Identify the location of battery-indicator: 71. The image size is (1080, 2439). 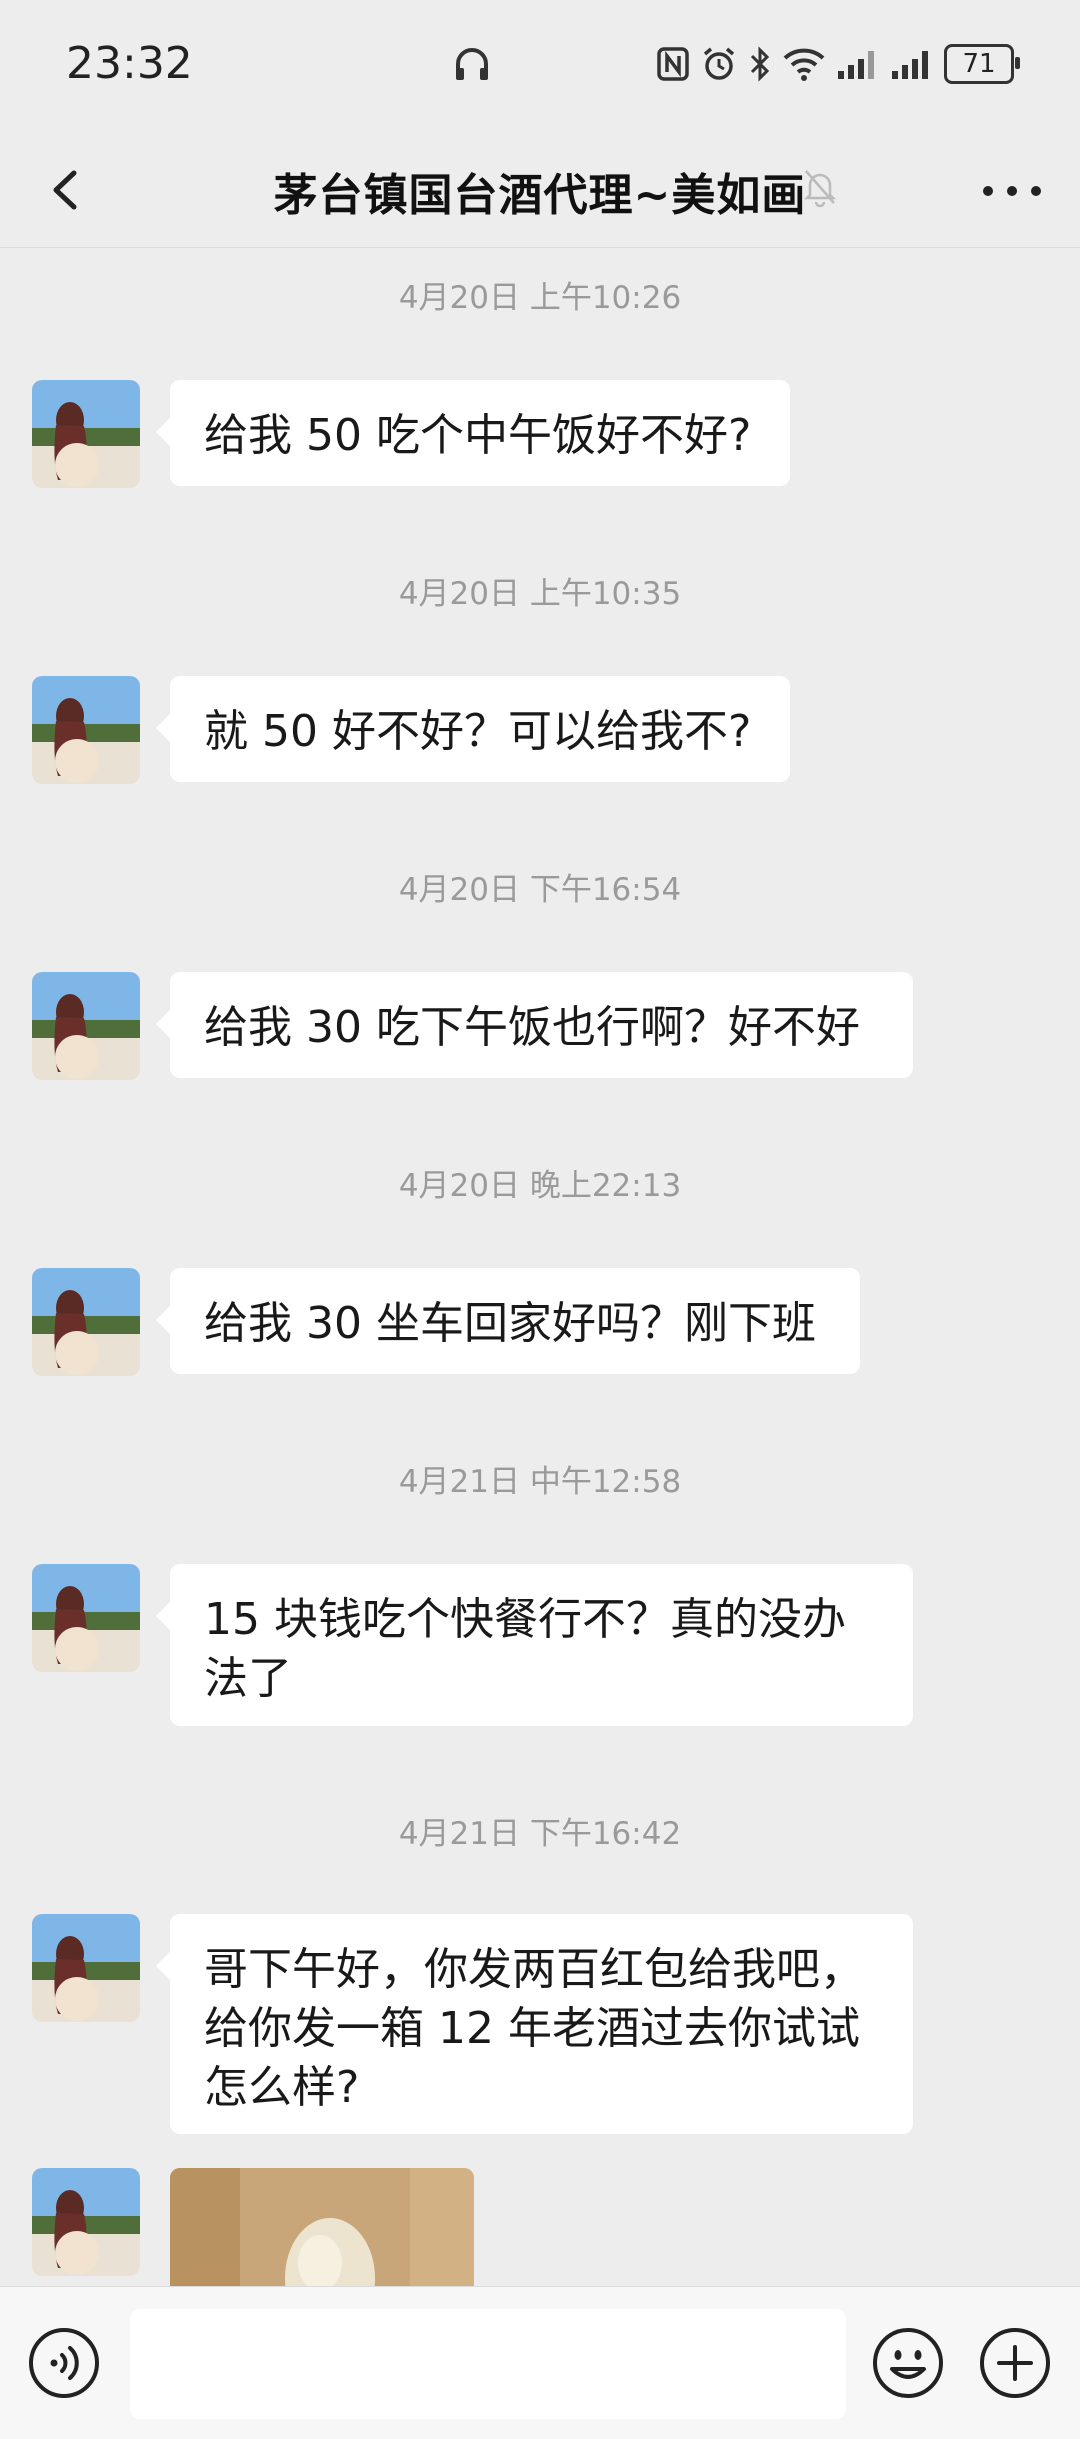
(982, 64).